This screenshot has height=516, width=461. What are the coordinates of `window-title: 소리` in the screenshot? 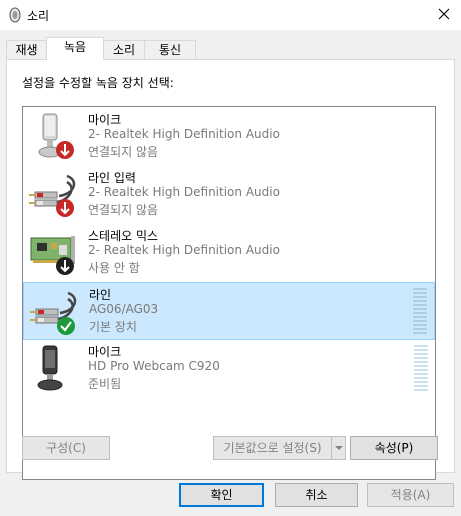 It's located at (38, 16).